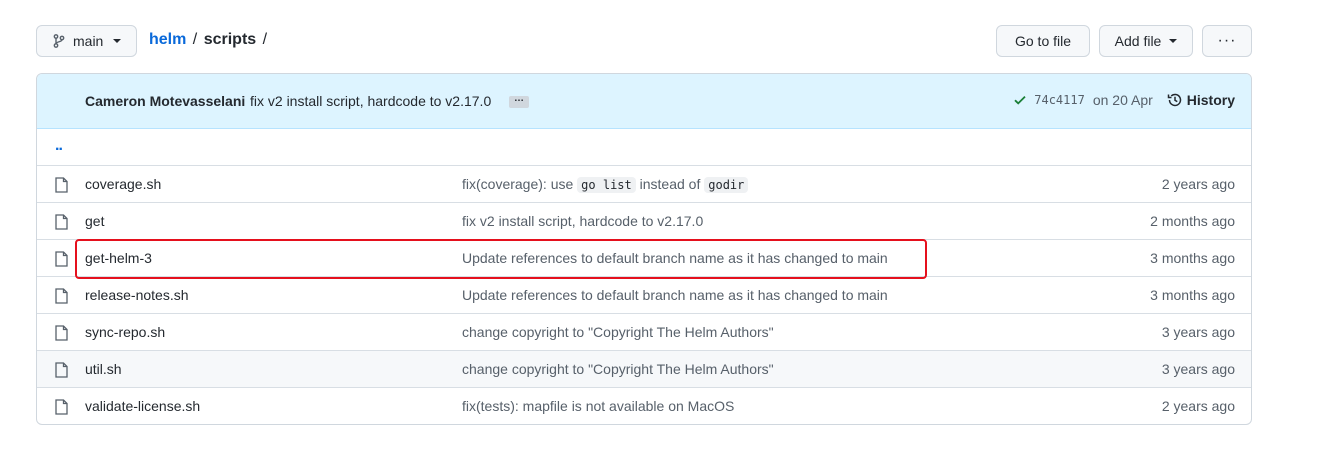 The height and width of the screenshot is (456, 1337). I want to click on file-name-link: get, so click(94, 221).